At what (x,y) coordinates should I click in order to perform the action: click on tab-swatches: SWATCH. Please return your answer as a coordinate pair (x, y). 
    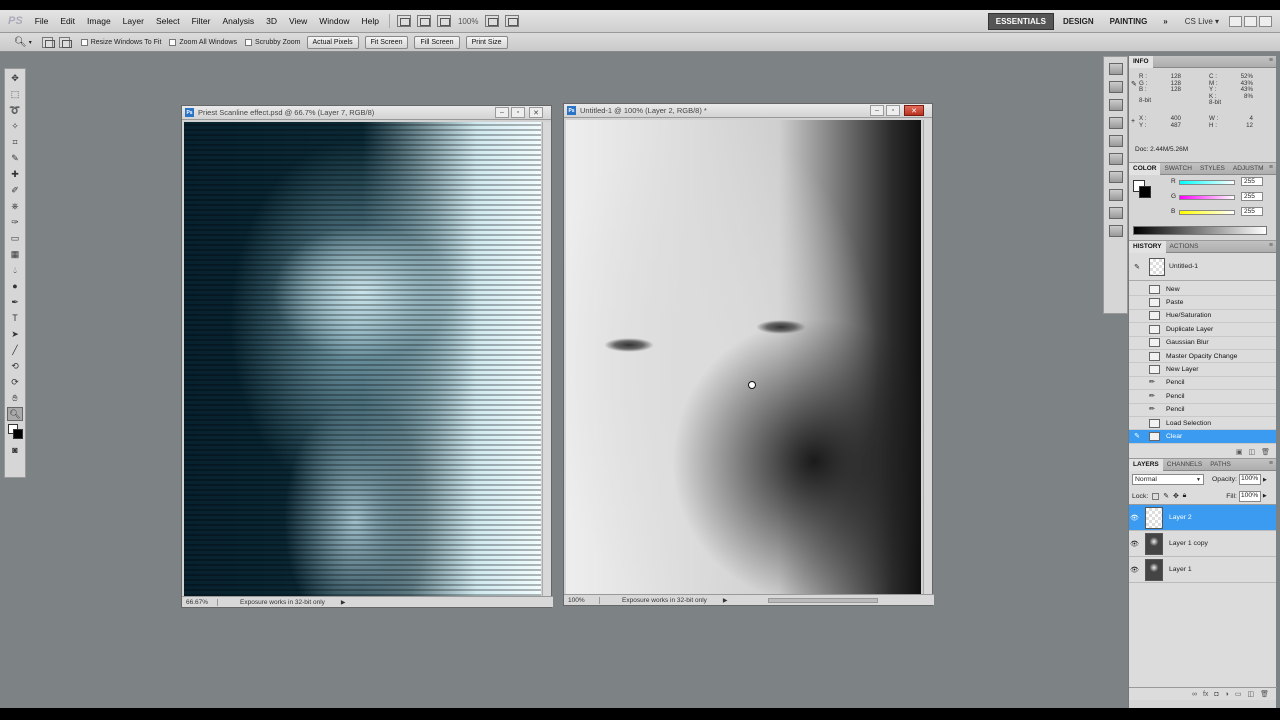
    Looking at the image, I should click on (1177, 169).